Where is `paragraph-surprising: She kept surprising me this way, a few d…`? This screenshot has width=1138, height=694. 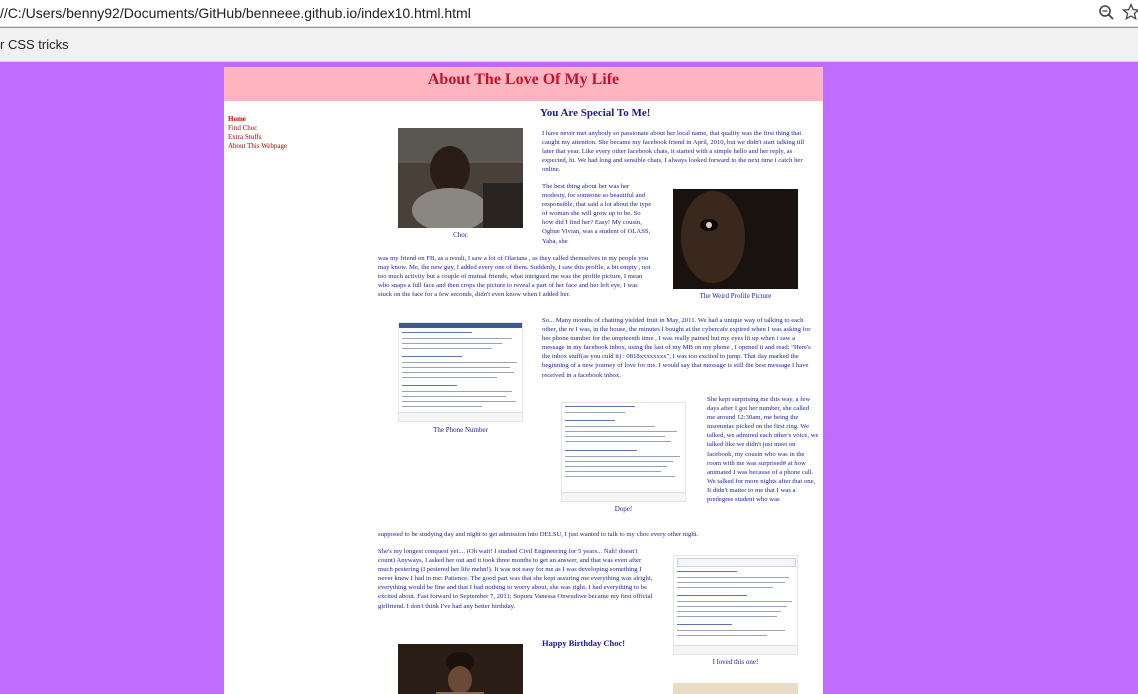 paragraph-surprising: She kept surprising me this way, a few d… is located at coordinates (763, 450).